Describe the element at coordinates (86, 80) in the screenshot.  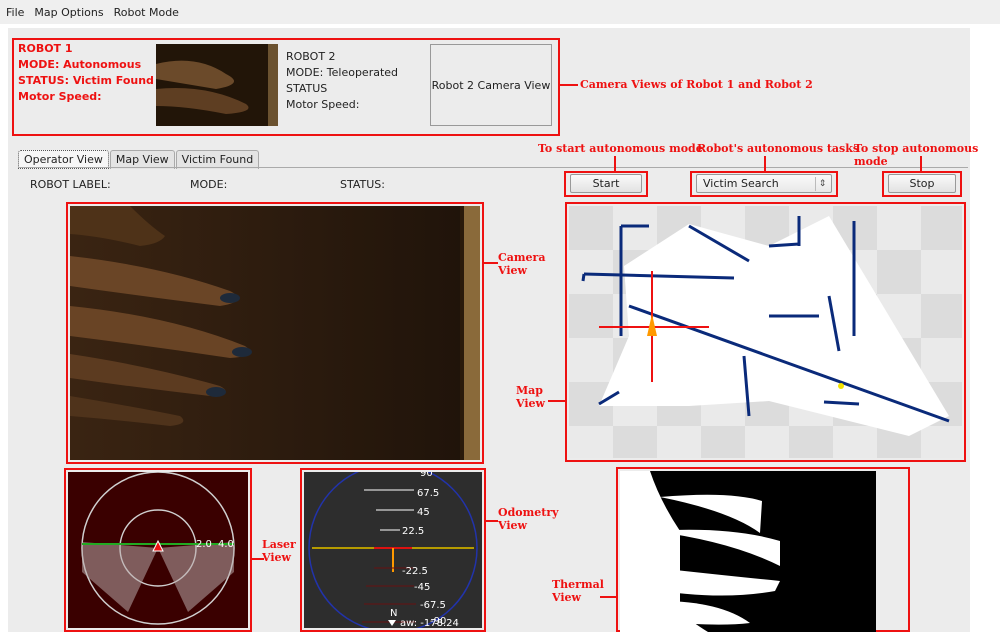
I see `robot1-status: STATUS: Victim Found` at that location.